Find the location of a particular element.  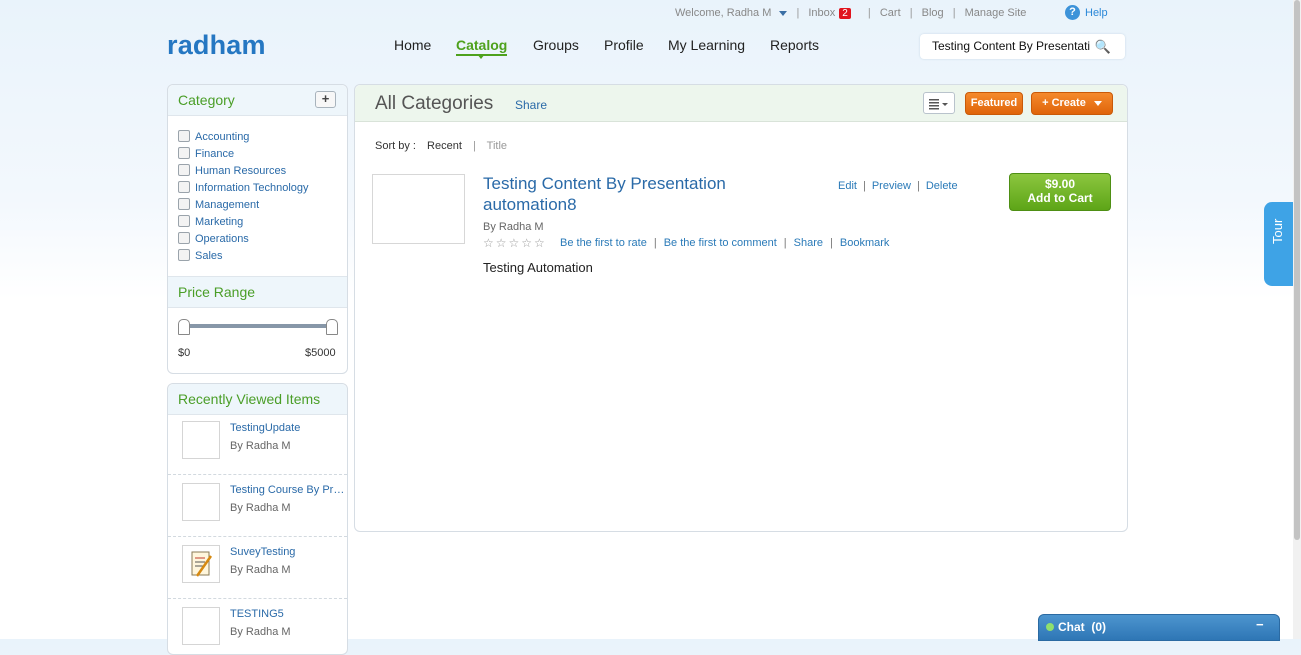

help-link: Help is located at coordinates (1096, 13).